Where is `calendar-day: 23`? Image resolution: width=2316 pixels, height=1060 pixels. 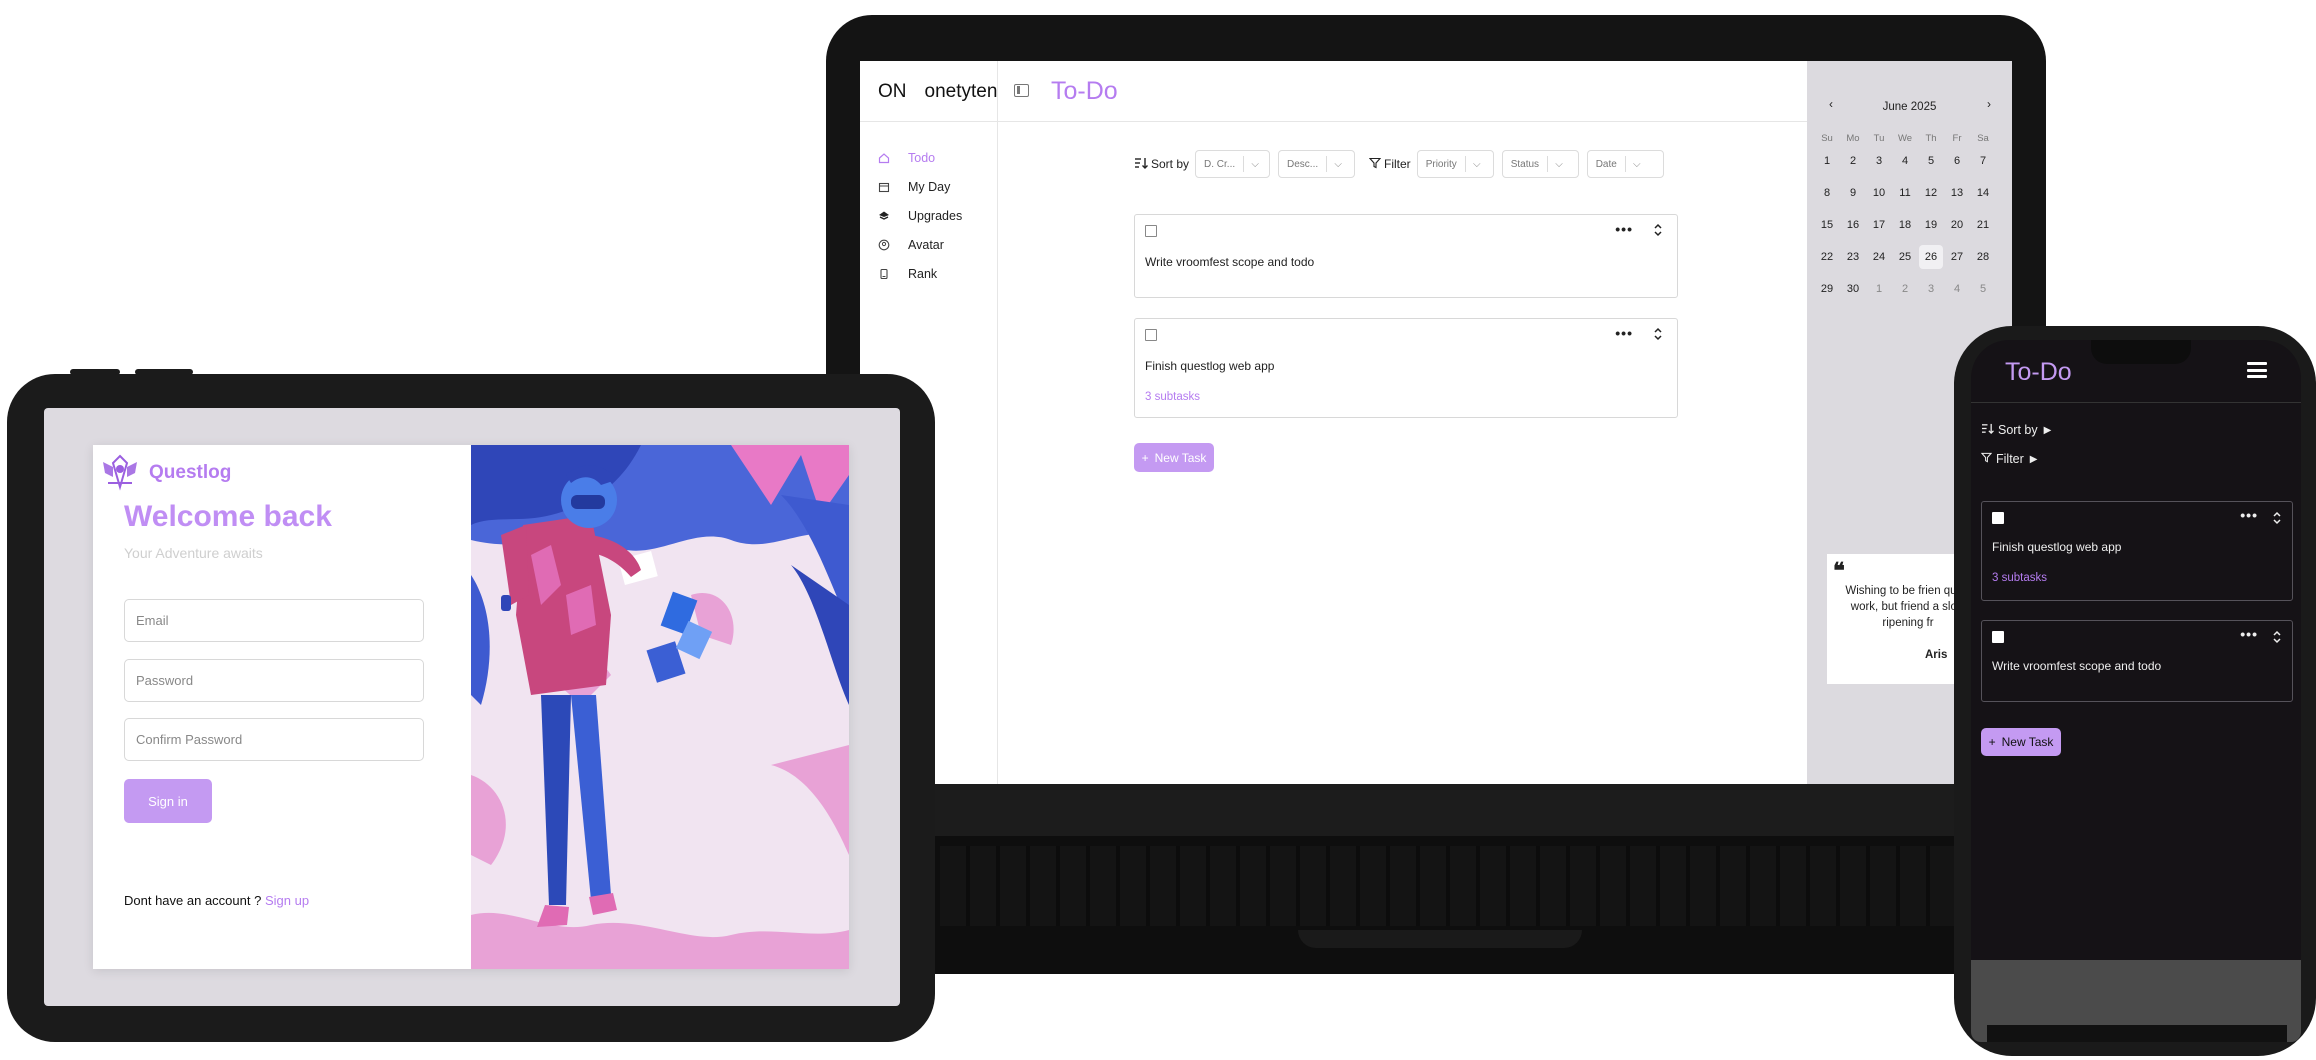 calendar-day: 23 is located at coordinates (1853, 259).